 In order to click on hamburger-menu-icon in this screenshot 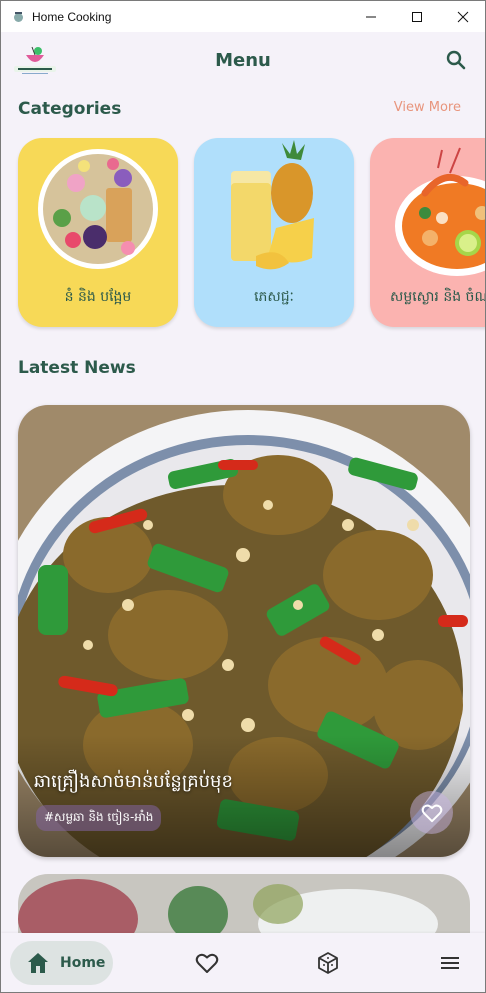, I will do `click(450, 963)`.